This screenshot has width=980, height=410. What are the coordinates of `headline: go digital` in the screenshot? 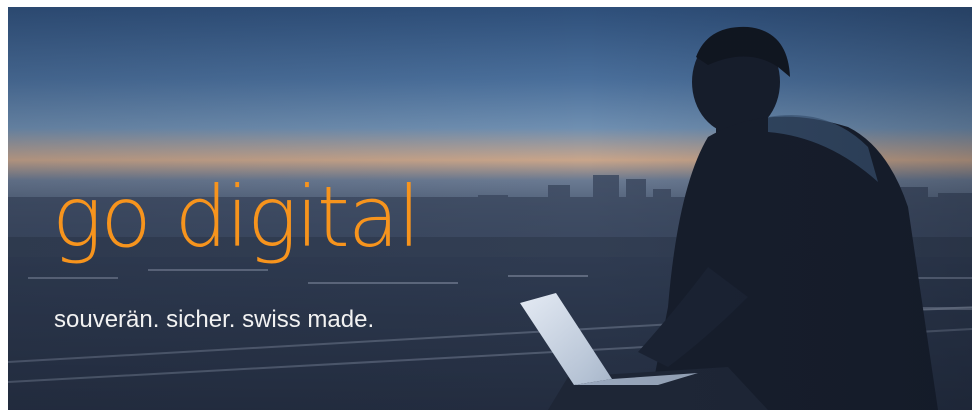 It's located at (236, 217).